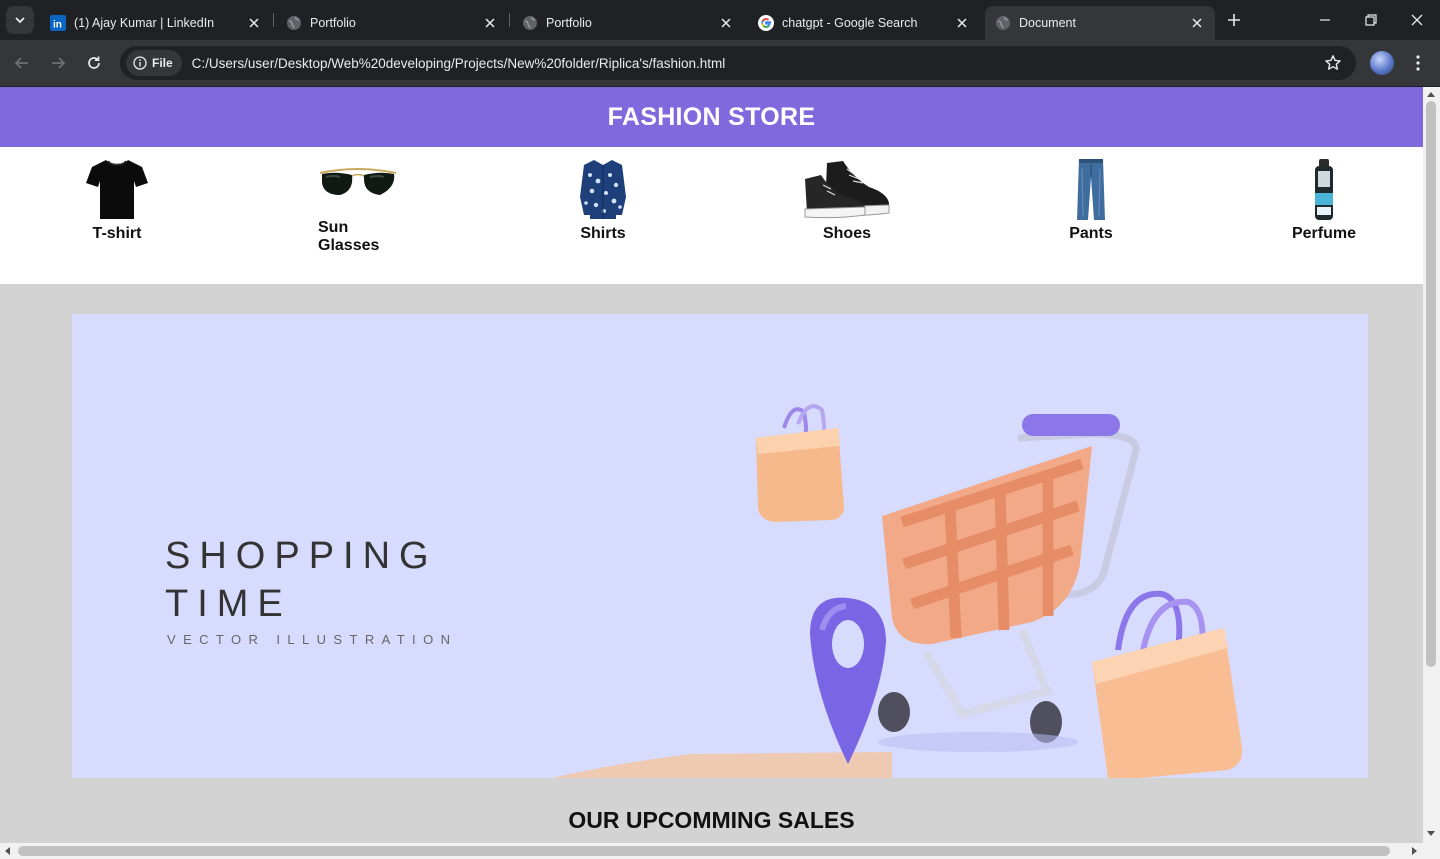  I want to click on perfume-icon, so click(1324, 189).